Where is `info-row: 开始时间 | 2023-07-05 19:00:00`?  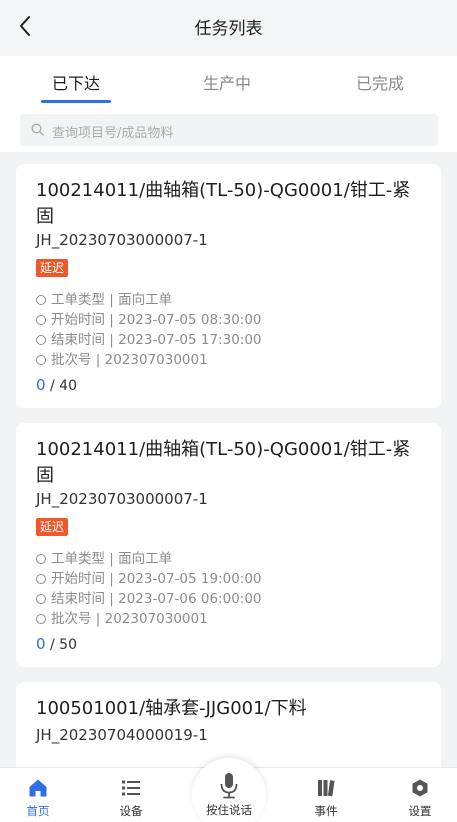
info-row: 开始时间 | 2023-07-05 19:00:00 is located at coordinates (149, 577).